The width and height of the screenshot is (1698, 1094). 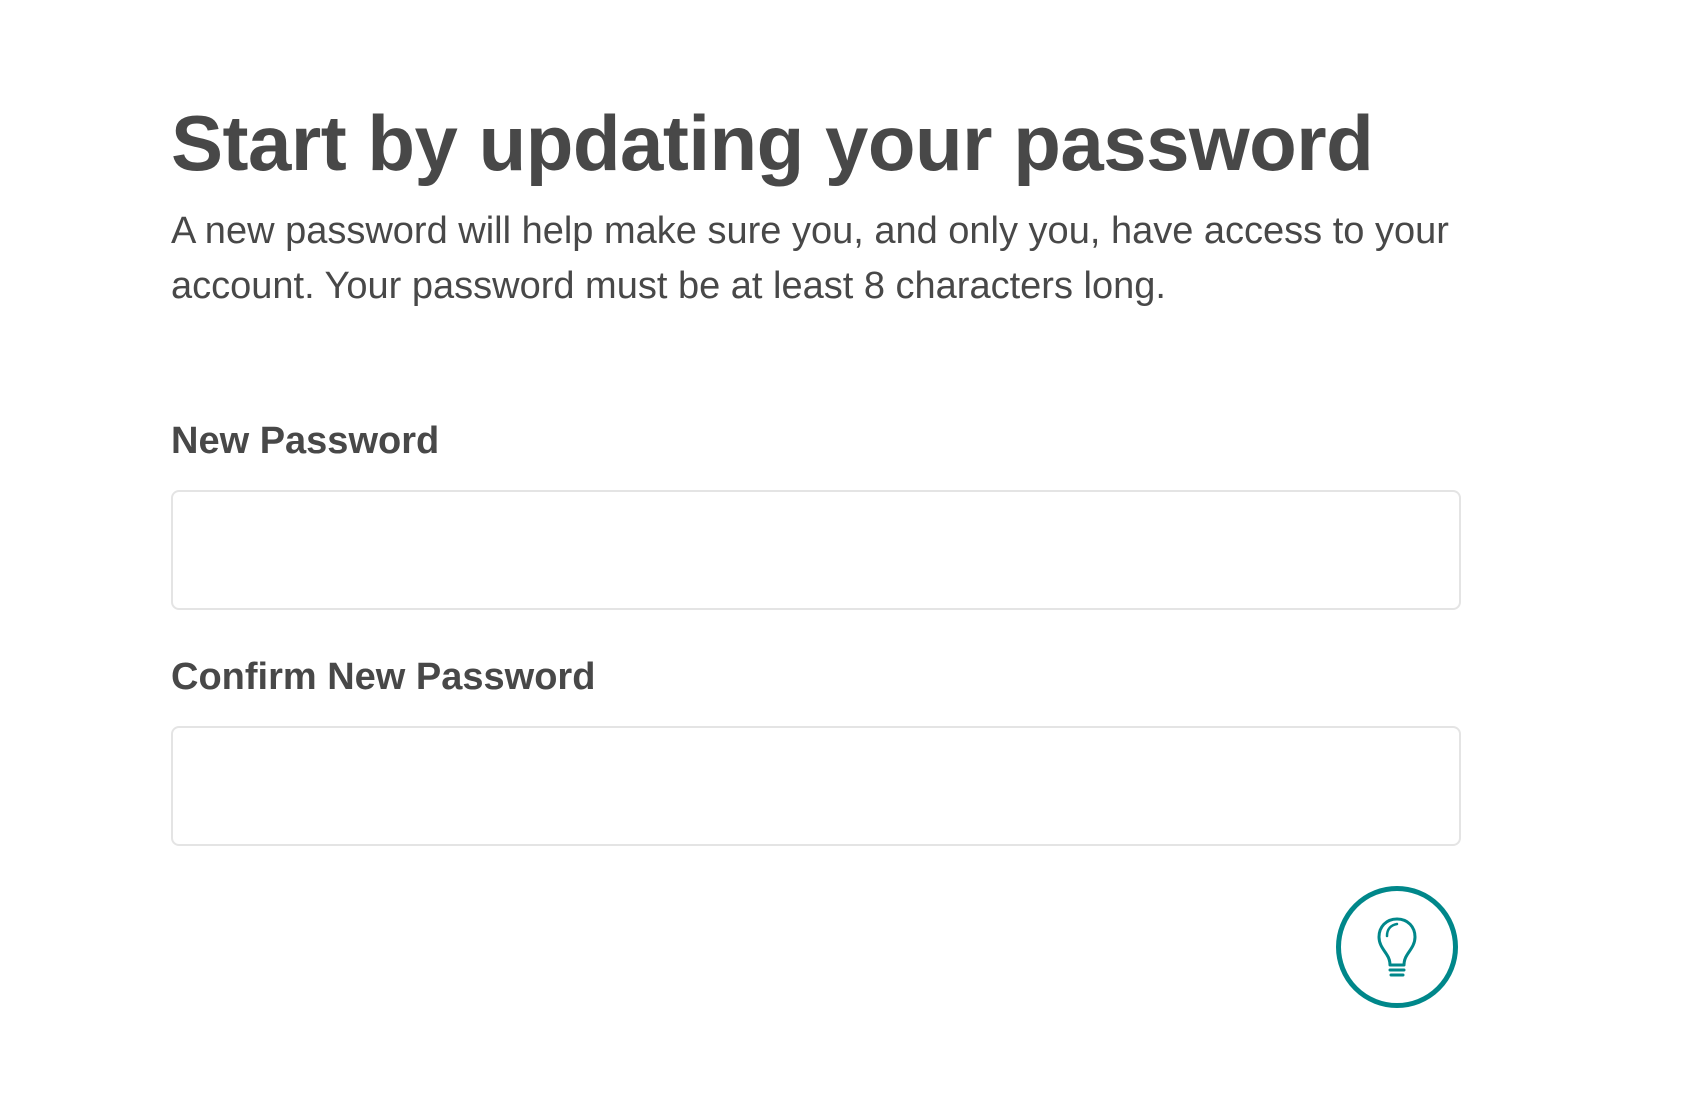 I want to click on new-password-label: New Password, so click(x=305, y=441).